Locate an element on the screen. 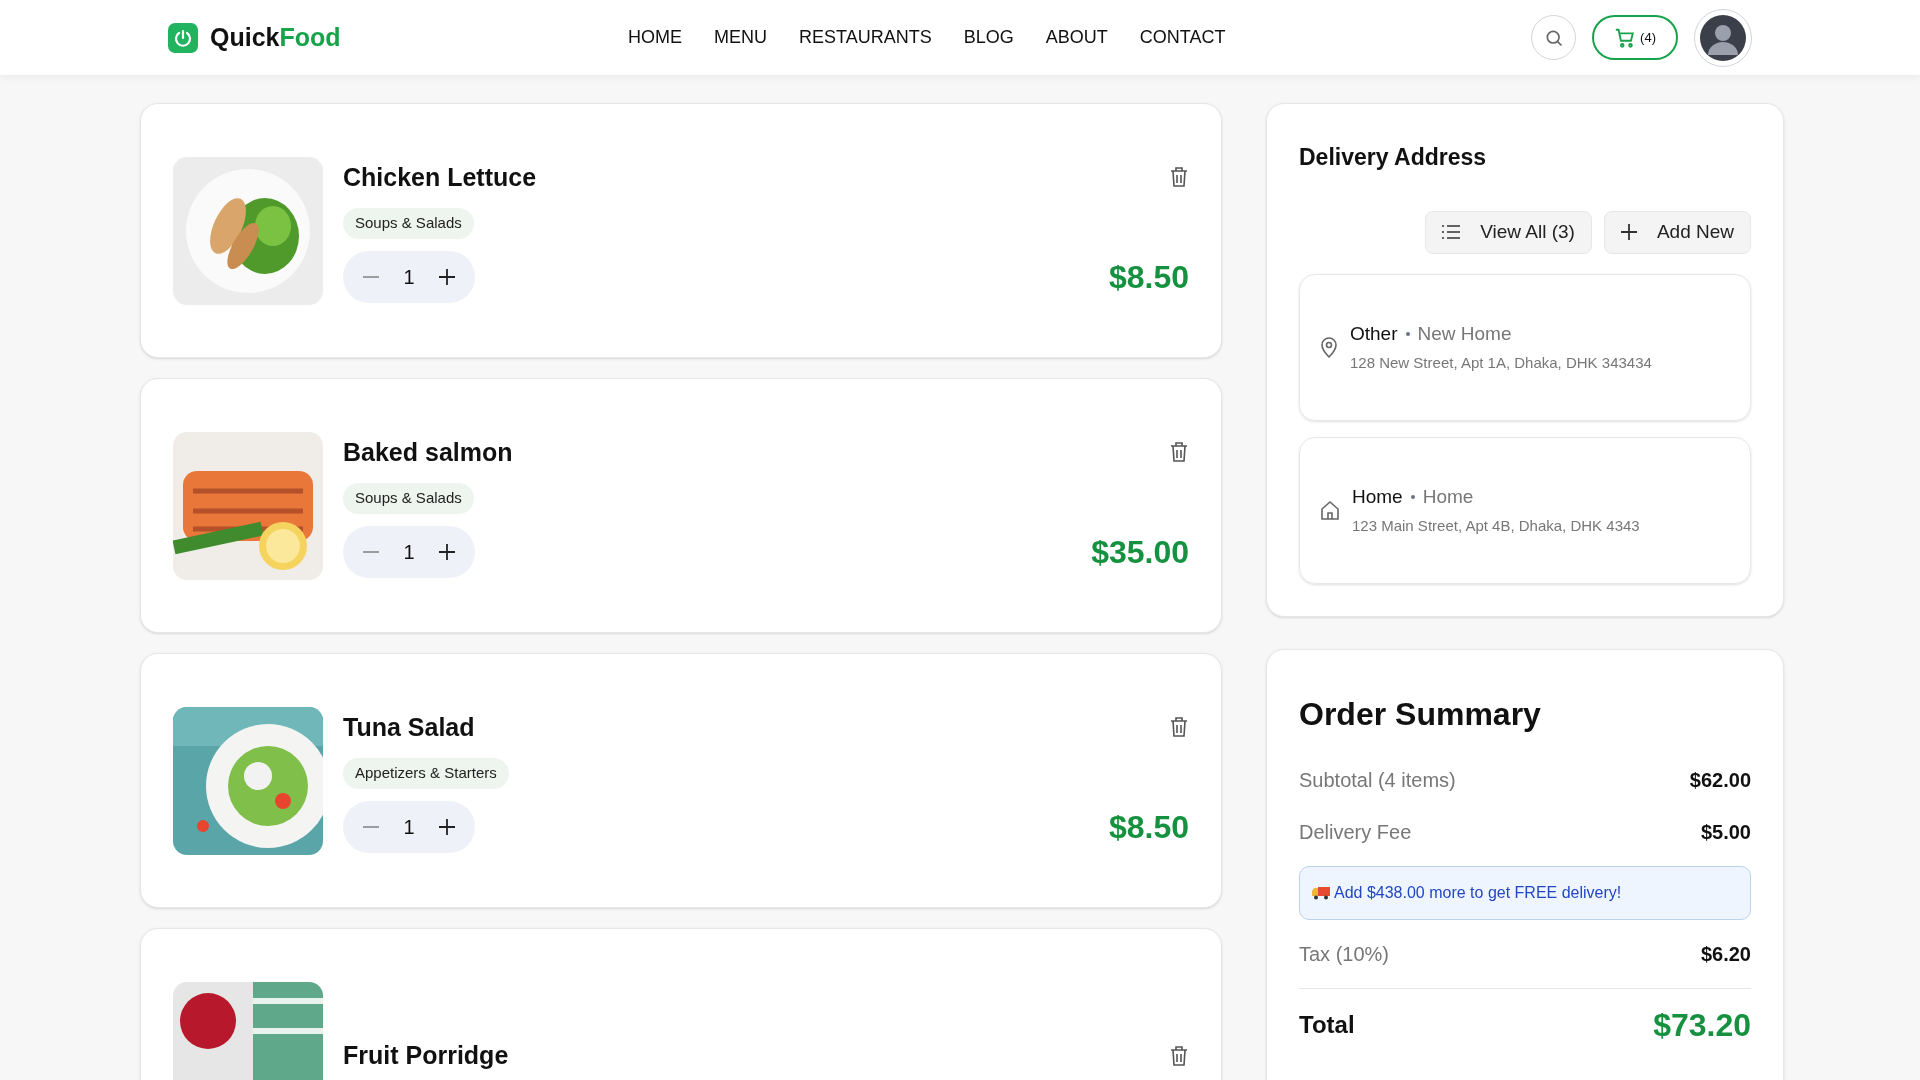  address-card: Home Home 123 Main Street, Apt 4B, Dhaka, DHK 4343 is located at coordinates (1525, 510).